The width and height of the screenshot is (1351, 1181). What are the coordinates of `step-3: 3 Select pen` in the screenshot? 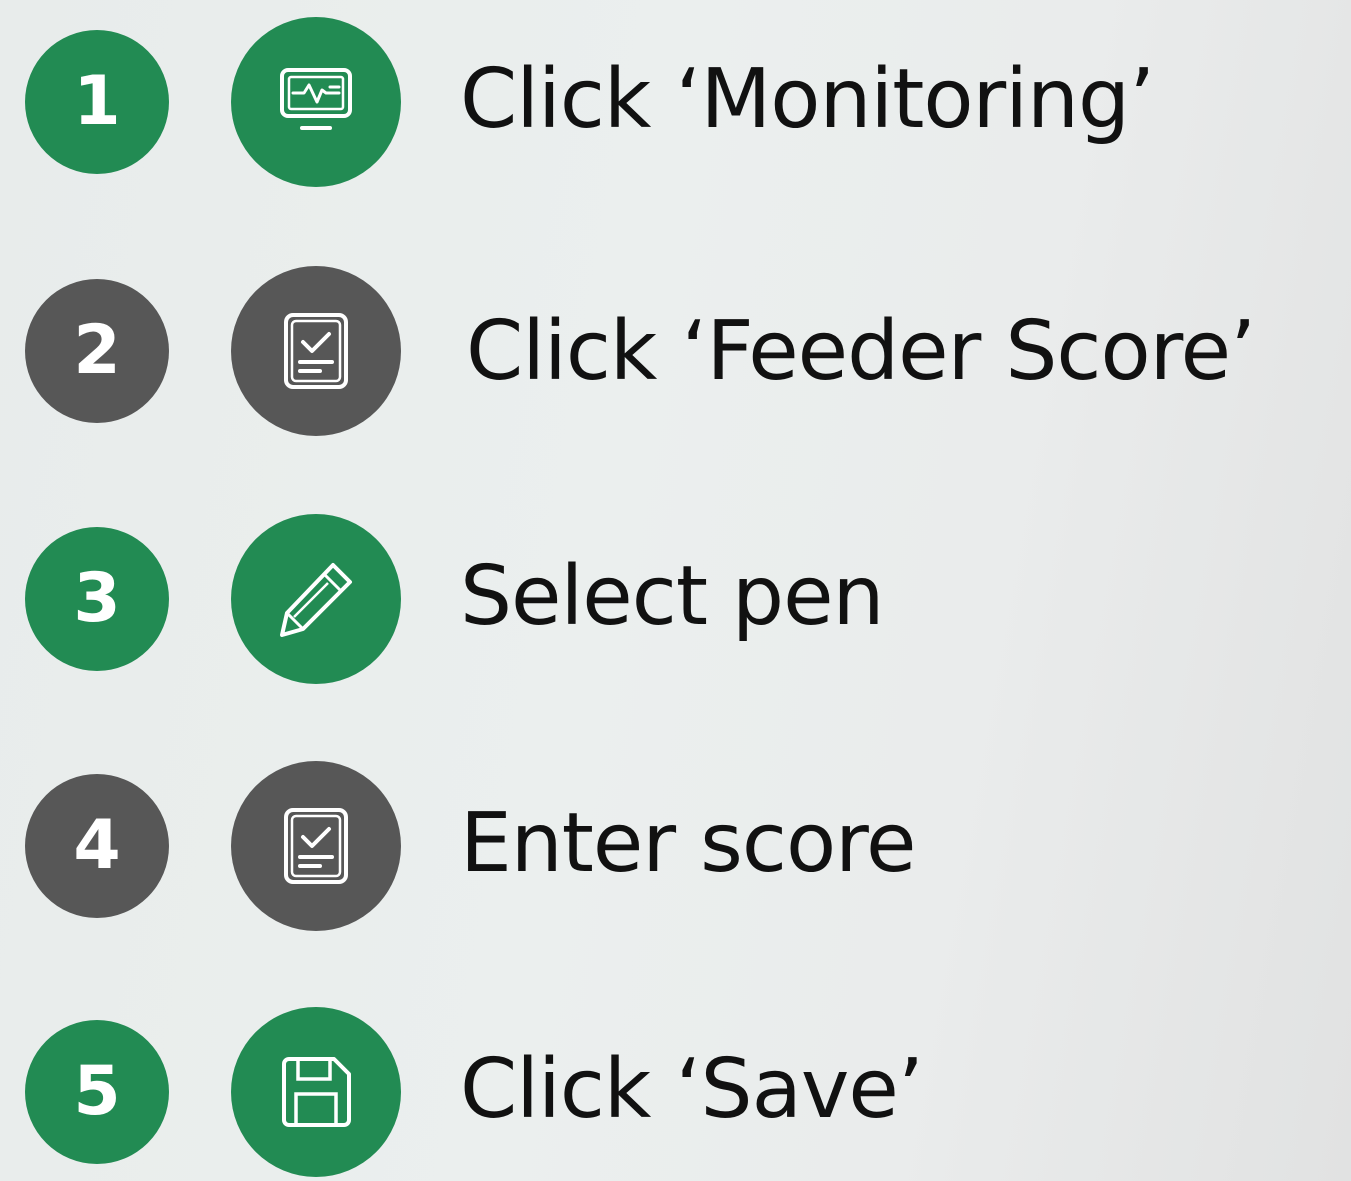 It's located at (675, 599).